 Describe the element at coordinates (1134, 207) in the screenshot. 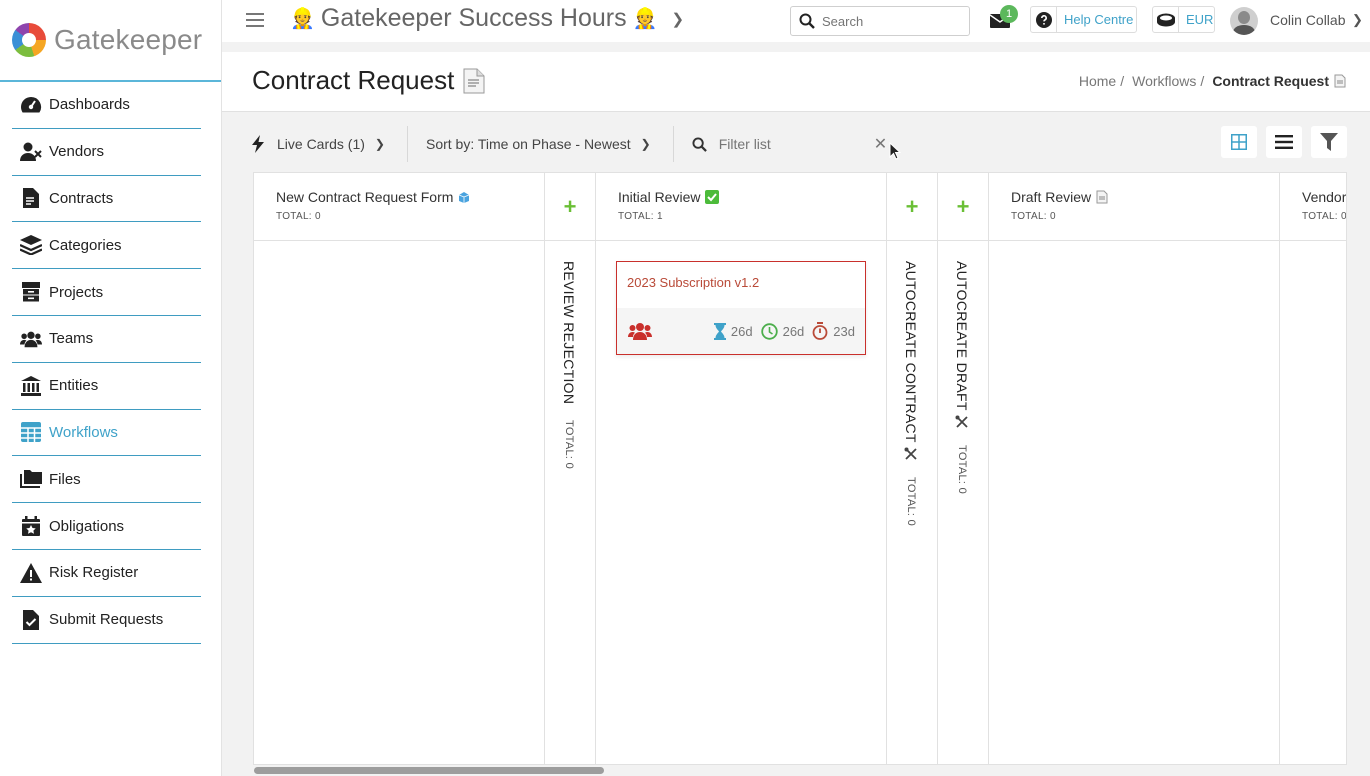

I see `column-header: Draft Review TOTAL: 0` at that location.